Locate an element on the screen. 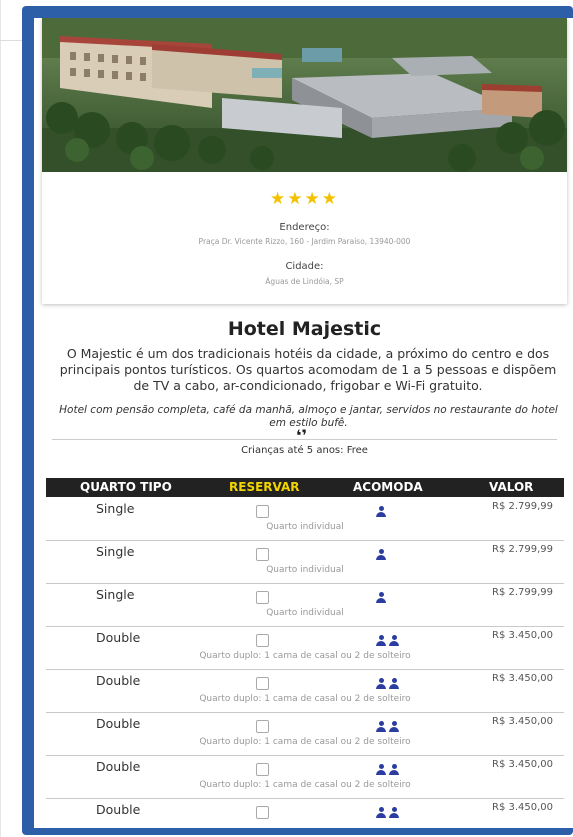 The height and width of the screenshot is (837, 573). header-accommodates: ACOMODA is located at coordinates (388, 487).